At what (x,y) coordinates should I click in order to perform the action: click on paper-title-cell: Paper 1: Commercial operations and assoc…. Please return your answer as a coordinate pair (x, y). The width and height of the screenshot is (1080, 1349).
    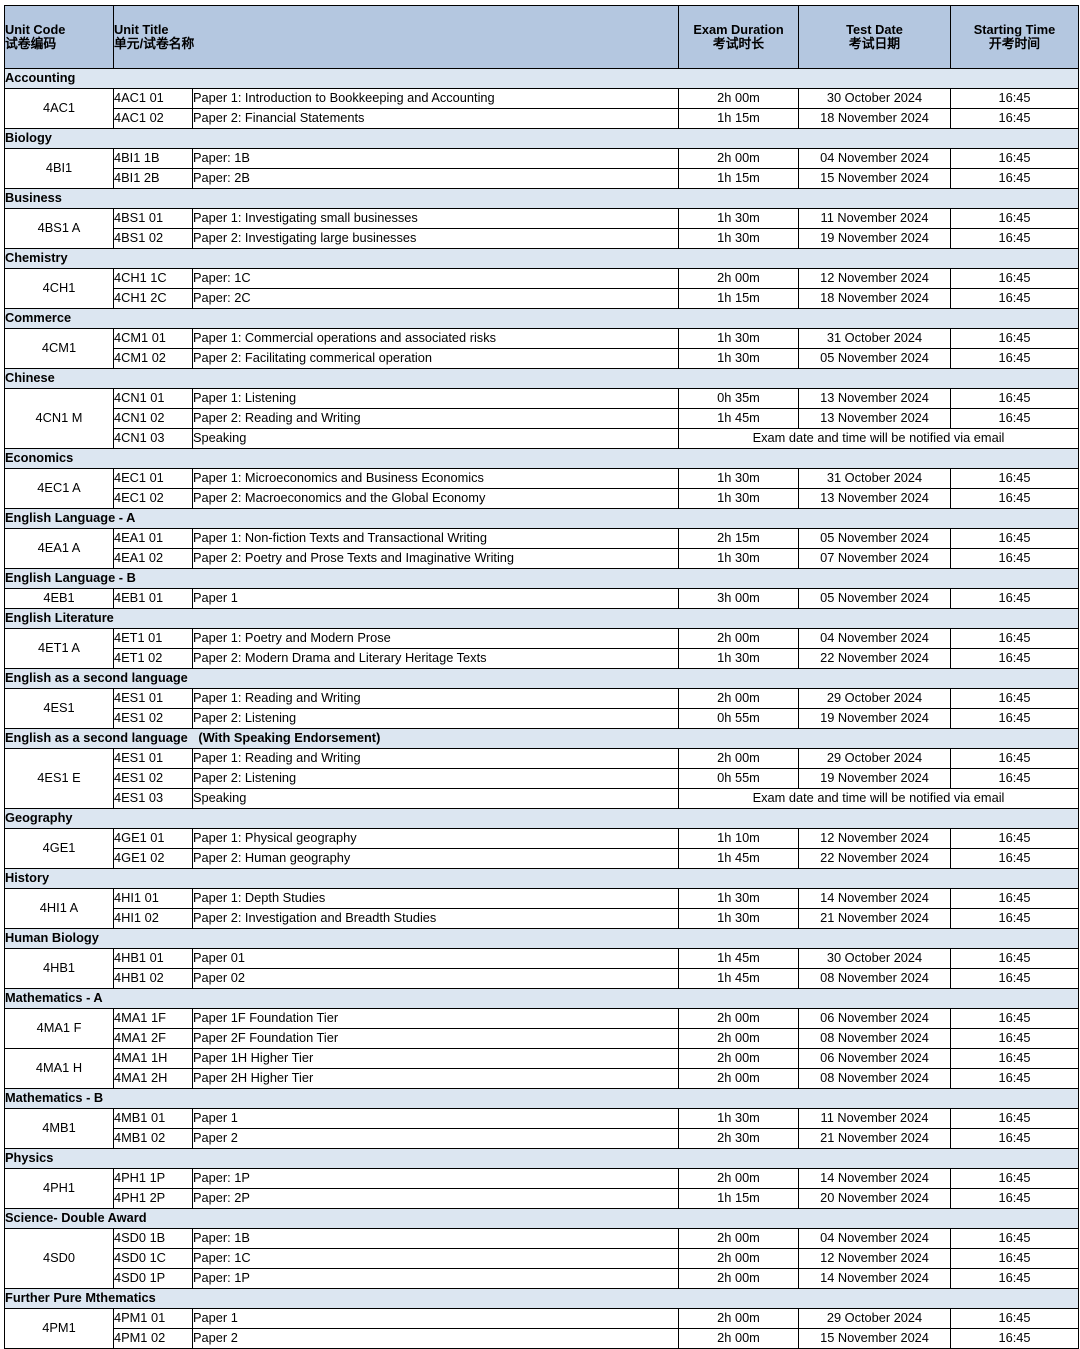
    Looking at the image, I should click on (435, 338).